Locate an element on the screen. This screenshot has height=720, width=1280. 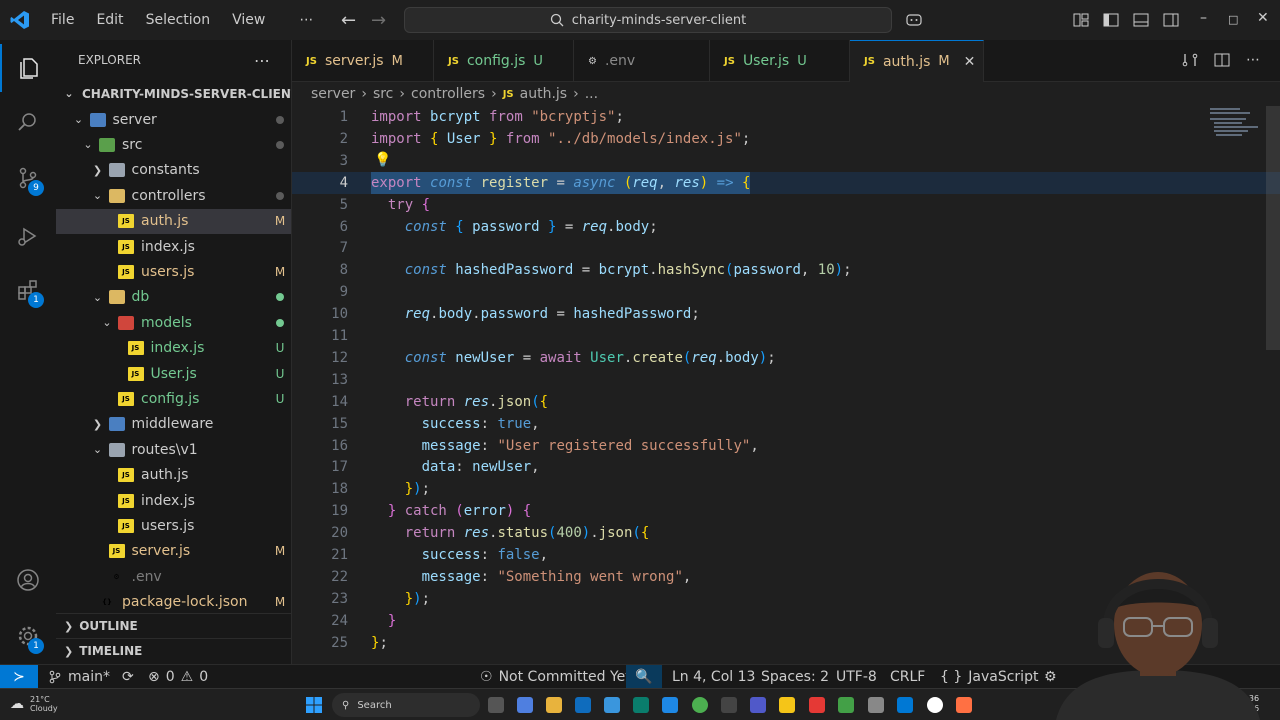
edge-icon is located at coordinates (583, 705).